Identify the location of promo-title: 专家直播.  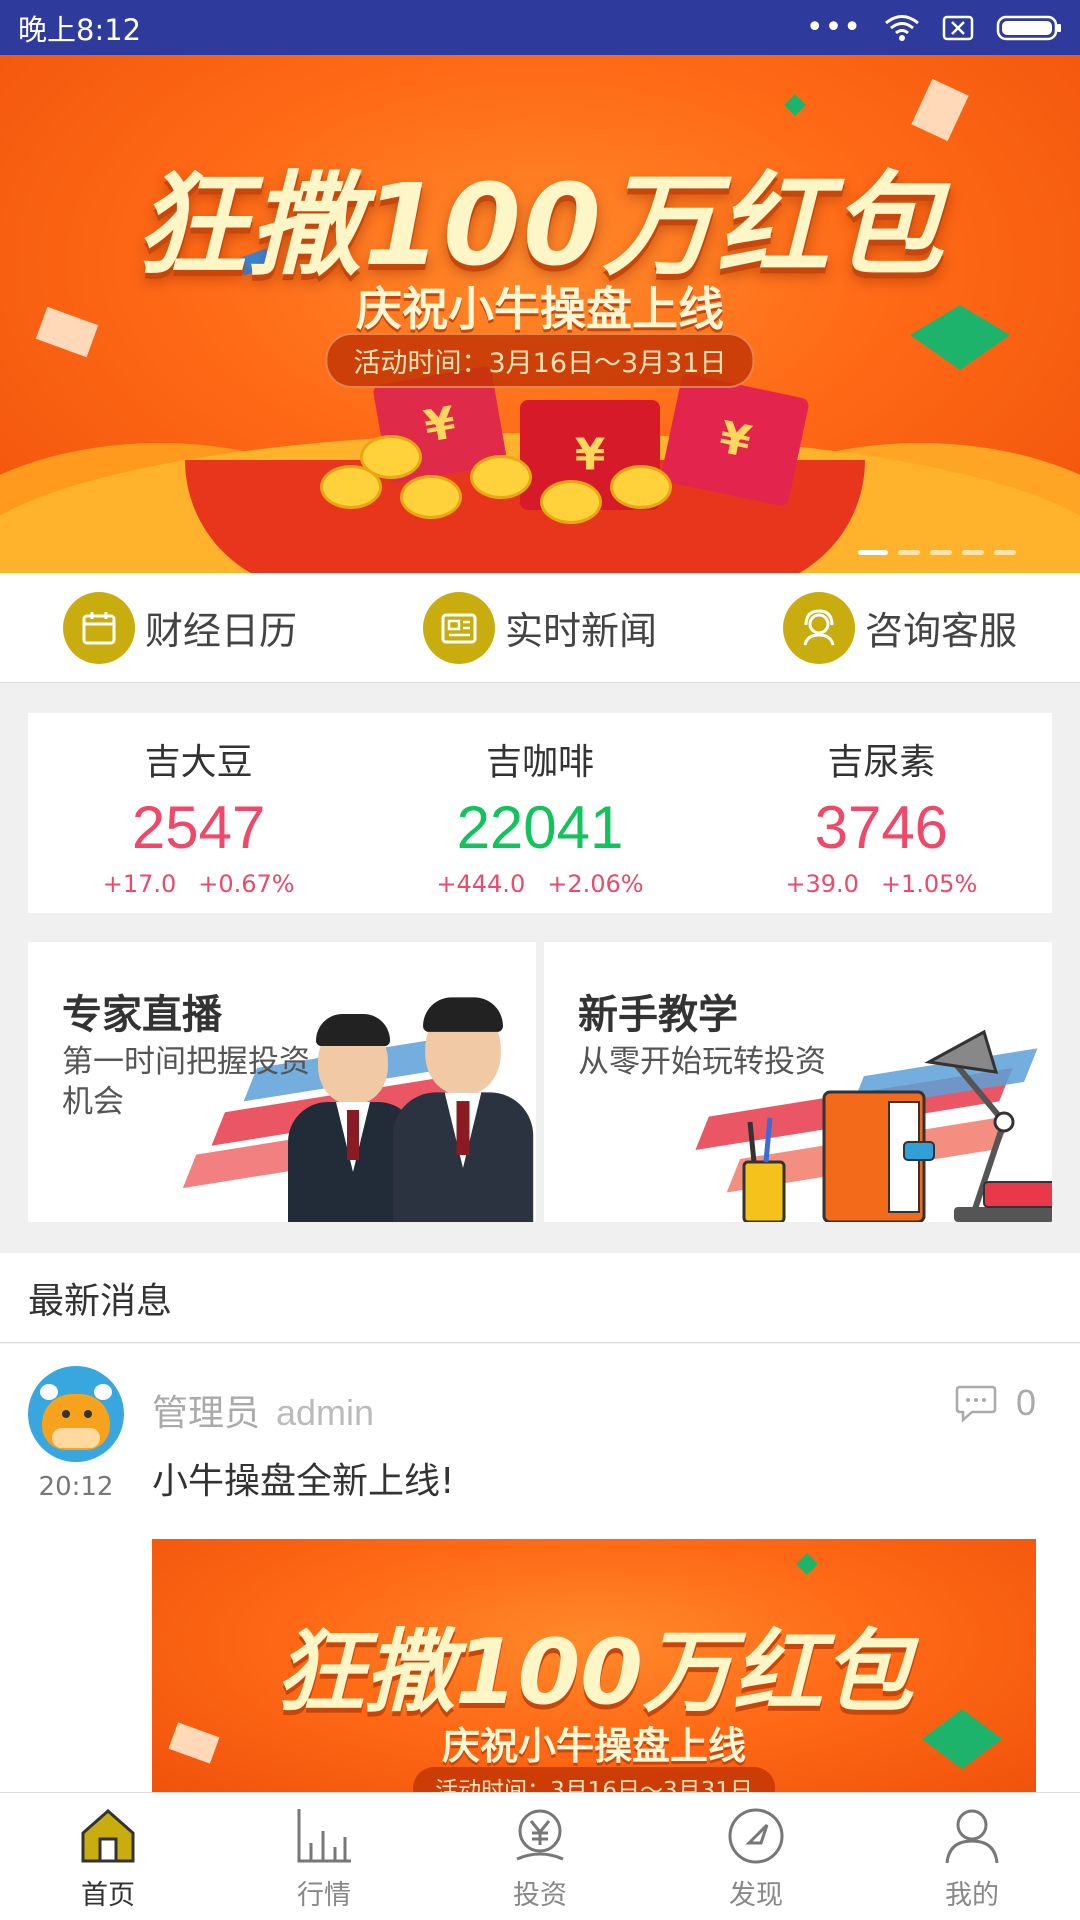
(142, 1015).